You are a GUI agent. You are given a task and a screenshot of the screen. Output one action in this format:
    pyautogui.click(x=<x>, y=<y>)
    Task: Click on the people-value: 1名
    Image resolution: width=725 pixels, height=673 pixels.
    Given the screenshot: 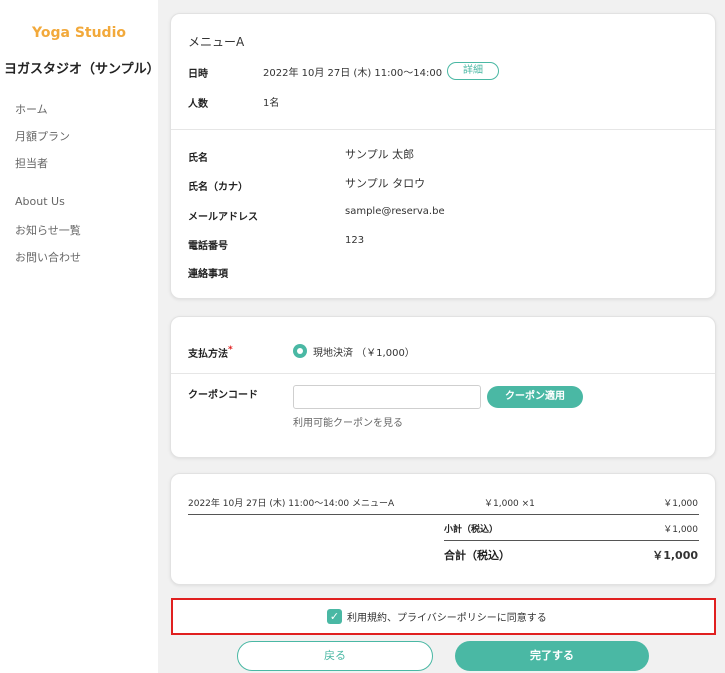 What is the action you would take?
    pyautogui.click(x=271, y=103)
    